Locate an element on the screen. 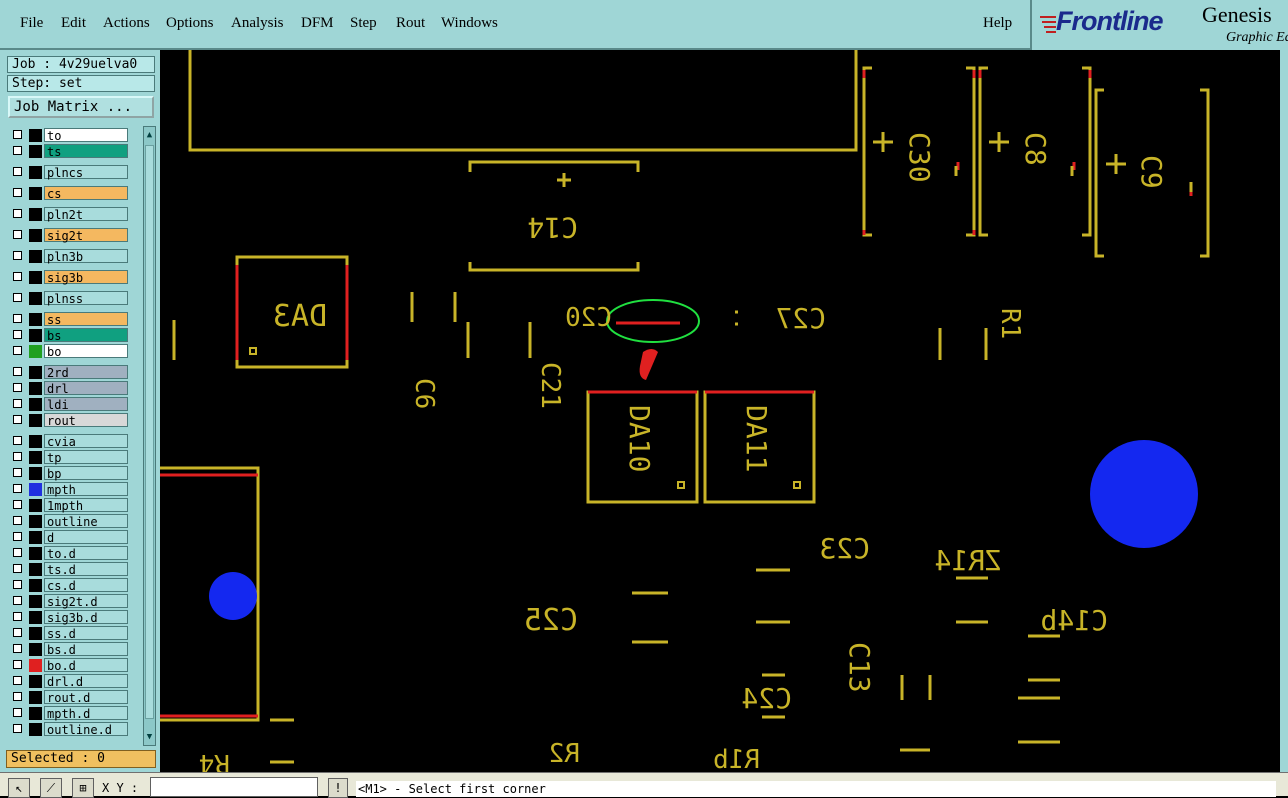 The width and height of the screenshot is (1288, 798). menu-options: Options is located at coordinates (190, 23).